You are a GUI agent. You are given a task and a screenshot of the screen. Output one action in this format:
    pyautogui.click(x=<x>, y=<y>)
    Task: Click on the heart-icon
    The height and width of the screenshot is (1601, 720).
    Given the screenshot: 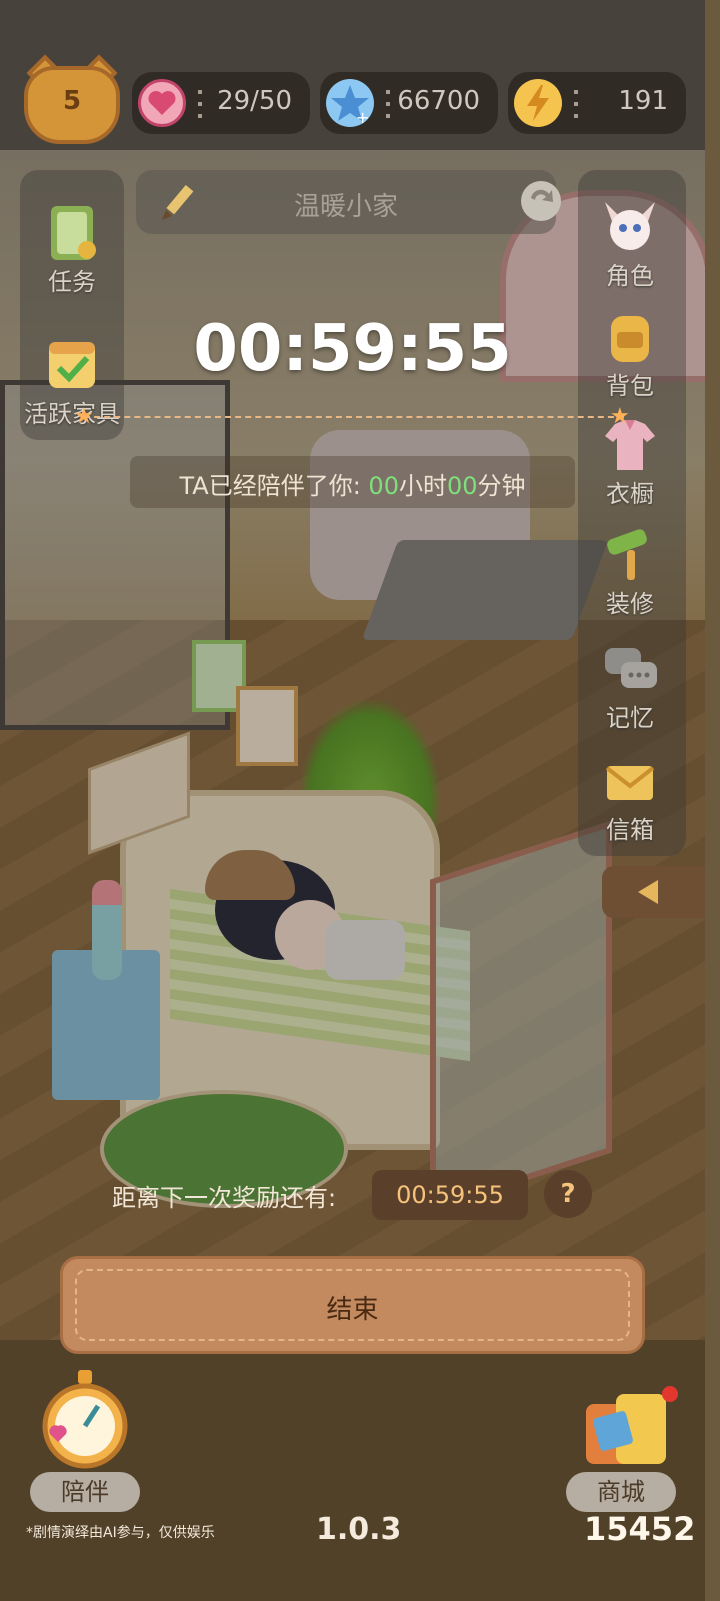 What is the action you would take?
    pyautogui.click(x=162, y=103)
    